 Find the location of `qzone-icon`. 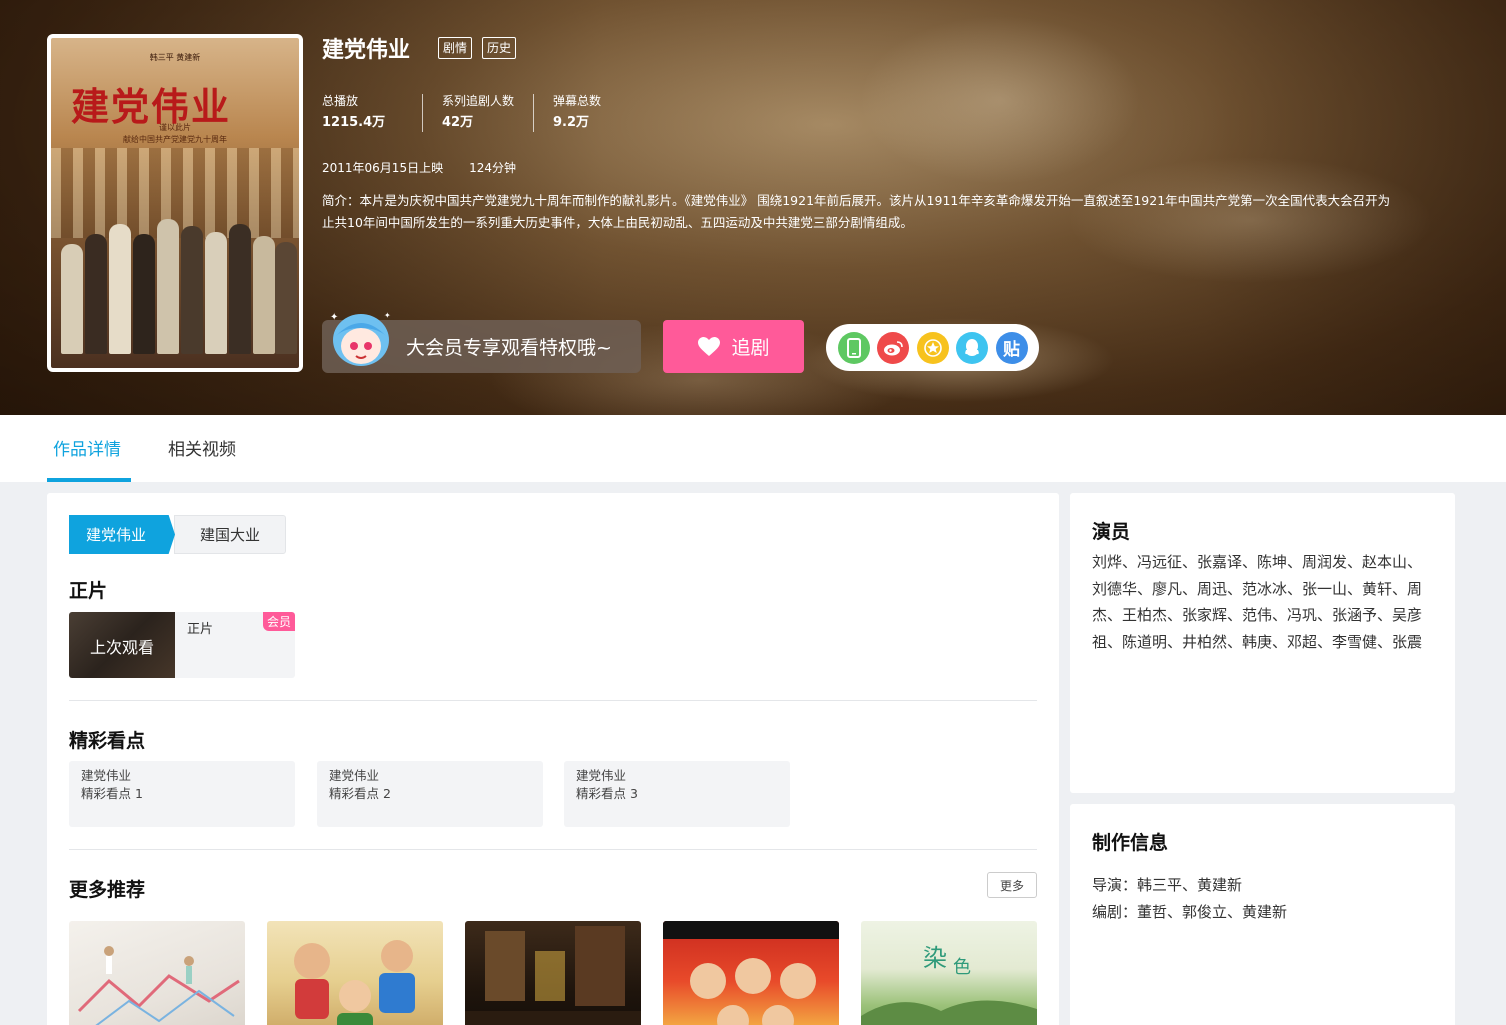

qzone-icon is located at coordinates (932, 347).